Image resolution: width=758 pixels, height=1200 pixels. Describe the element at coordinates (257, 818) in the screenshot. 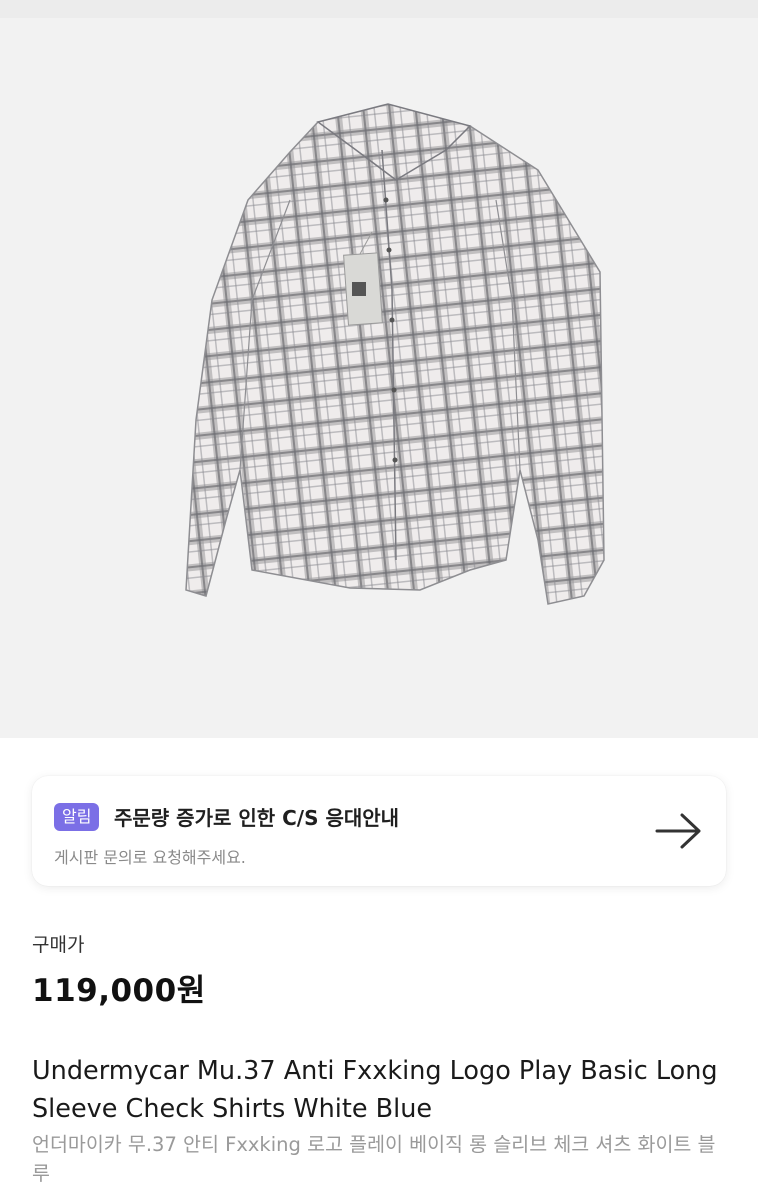

I see `notice-title: 주문량 증가로 인한 C/S 응대안내` at that location.